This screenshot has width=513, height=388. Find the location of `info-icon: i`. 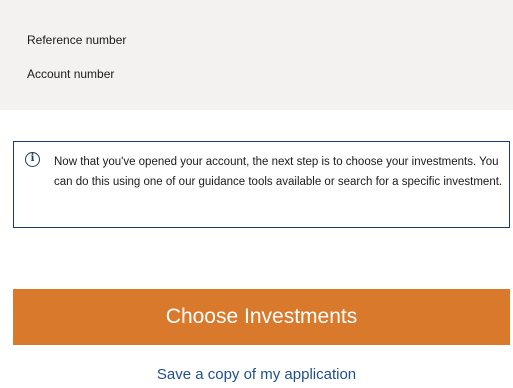

info-icon: i is located at coordinates (32, 159).